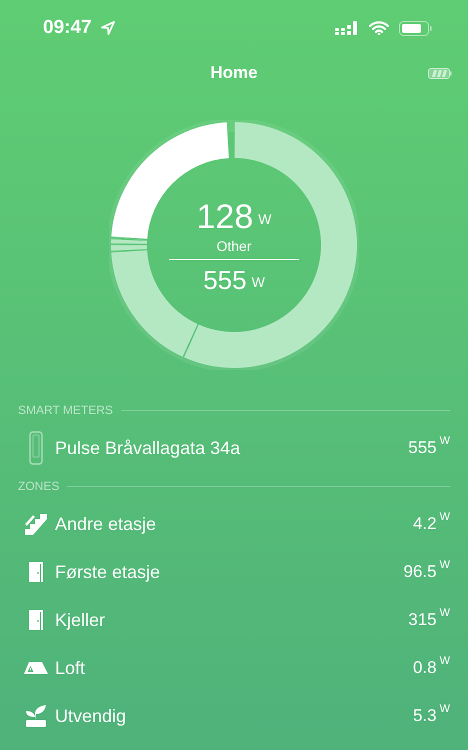 This screenshot has height=750, width=468. What do you see at coordinates (347, 28) in the screenshot?
I see `signal-icon` at bounding box center [347, 28].